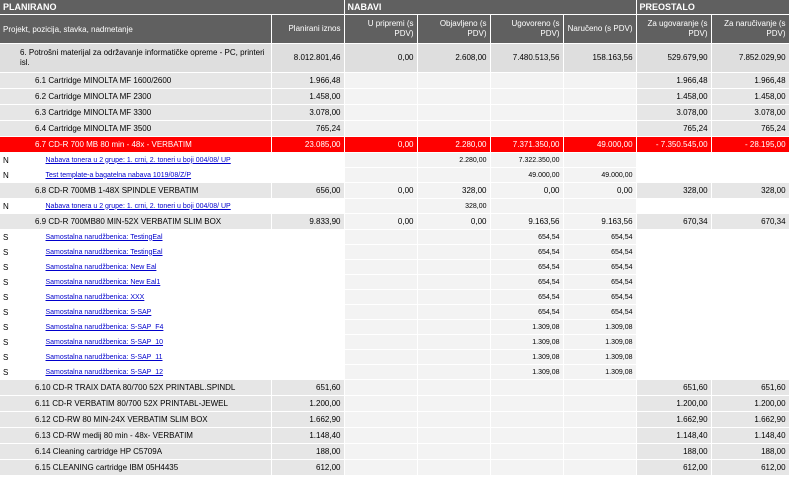 Image resolution: width=789 pixels, height=501 pixels. I want to click on cell-planned: 1.966,48, so click(308, 80).